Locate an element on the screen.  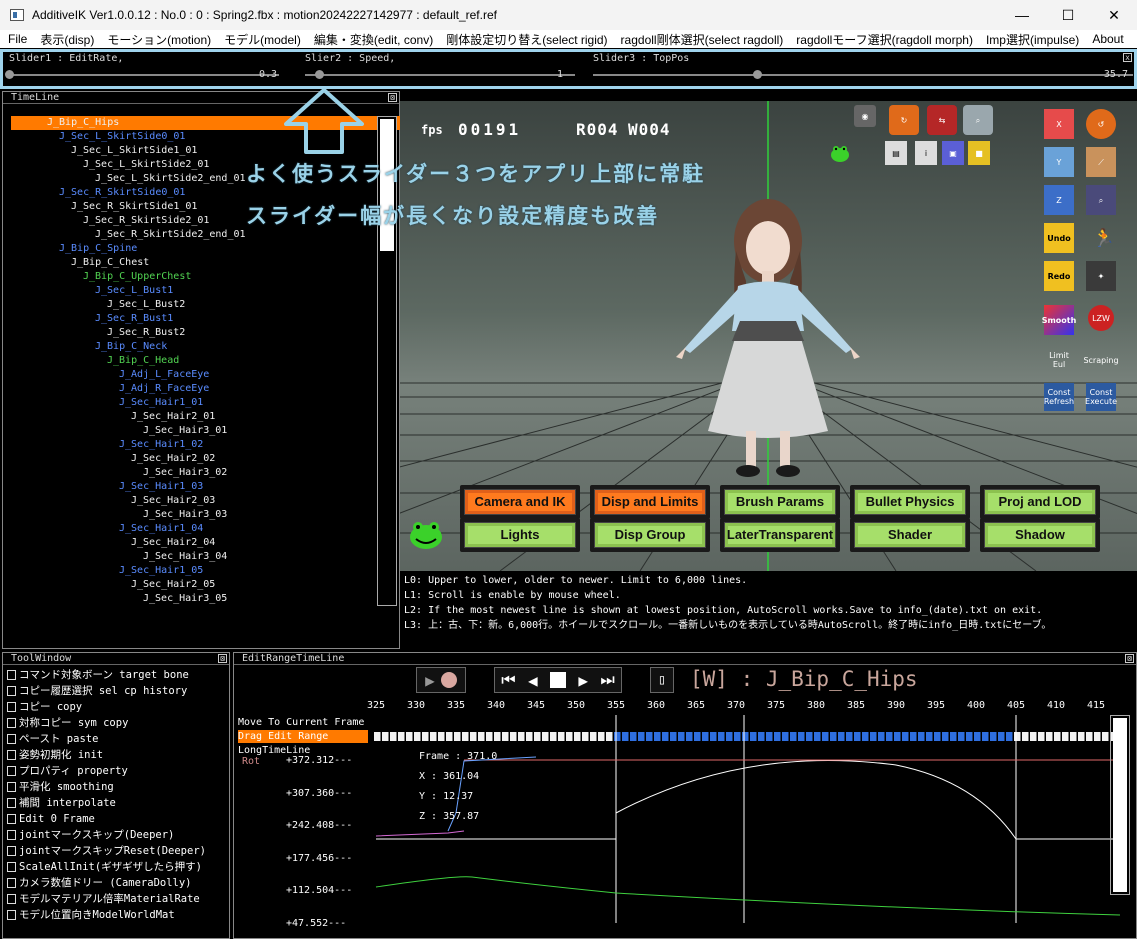
y-axis-icon: Y is located at coordinates (1059, 162).